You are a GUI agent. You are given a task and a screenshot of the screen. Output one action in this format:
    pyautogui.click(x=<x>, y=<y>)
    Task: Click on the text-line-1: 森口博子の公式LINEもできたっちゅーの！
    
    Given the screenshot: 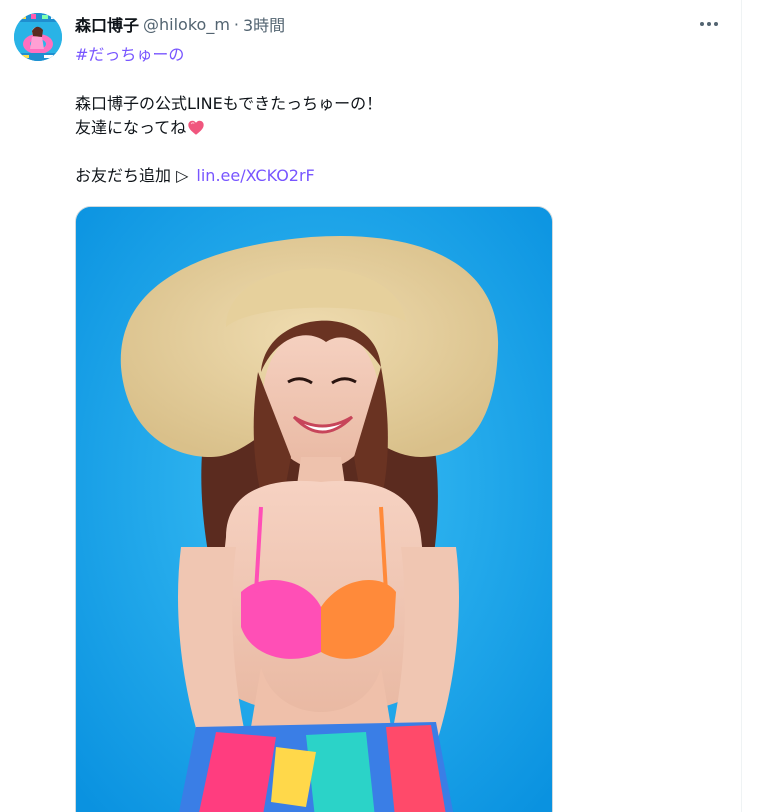 What is the action you would take?
    pyautogui.click(x=395, y=104)
    